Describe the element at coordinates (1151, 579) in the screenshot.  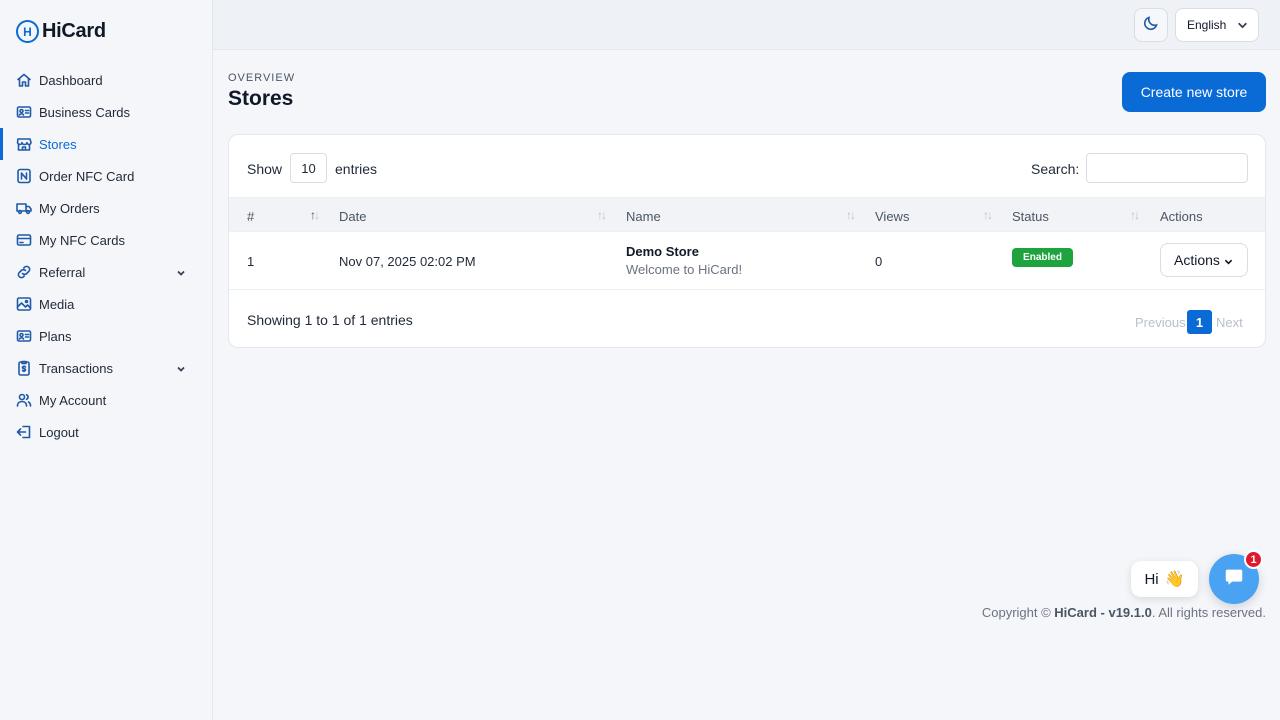
I see `chat-greeting-text: Hi` at that location.